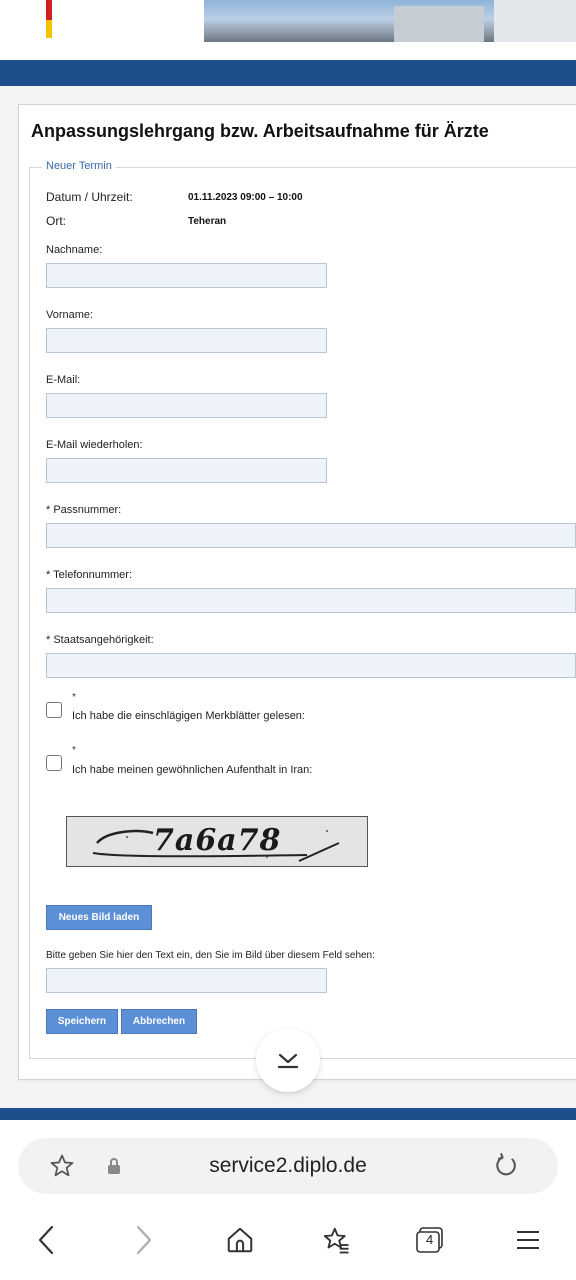 The image size is (576, 1280). I want to click on nachname-input, so click(186, 275).